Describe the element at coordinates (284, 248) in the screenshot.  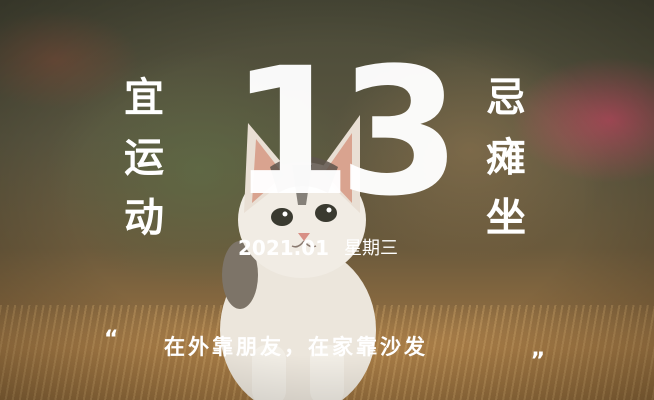
I see `year-month: 2021.01` at that location.